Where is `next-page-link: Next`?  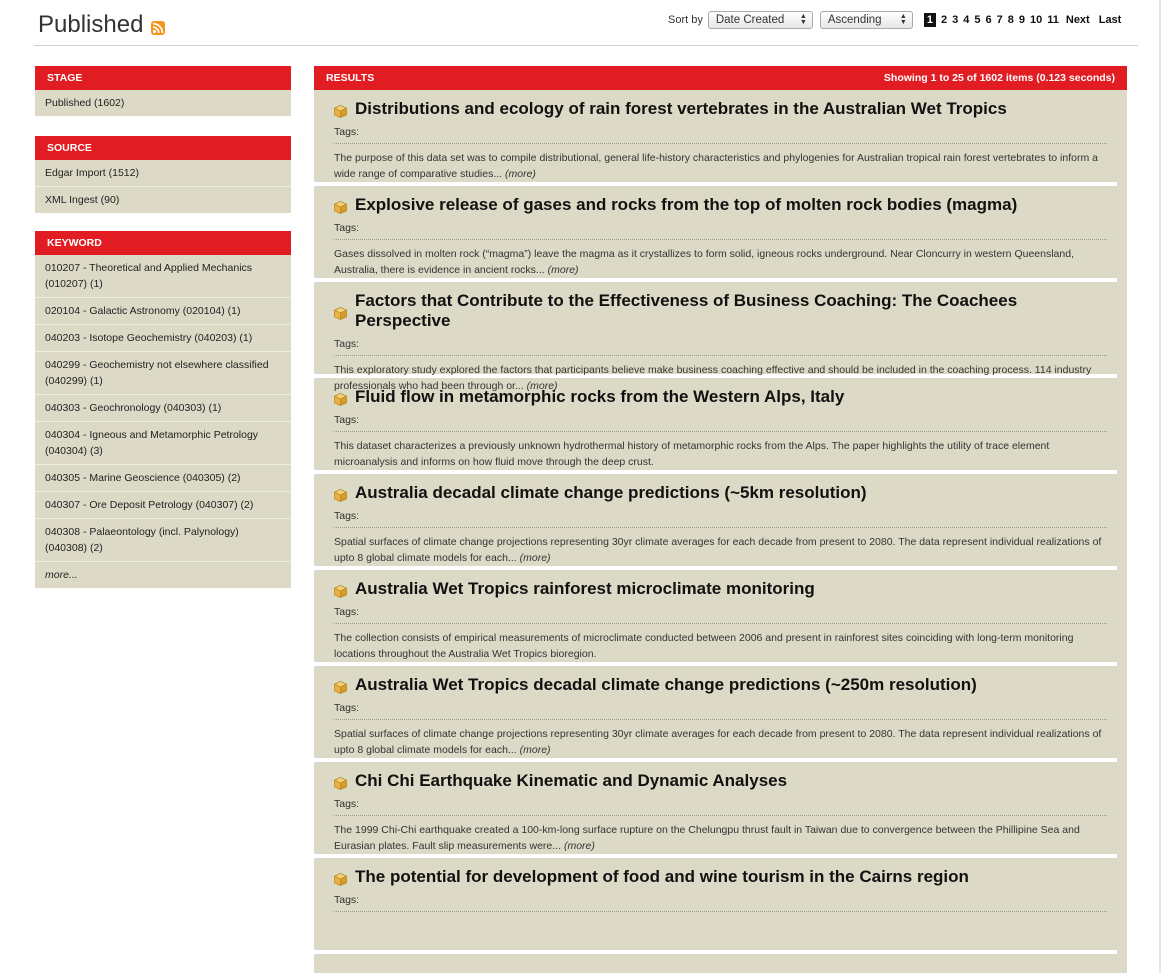 next-page-link: Next is located at coordinates (1078, 20).